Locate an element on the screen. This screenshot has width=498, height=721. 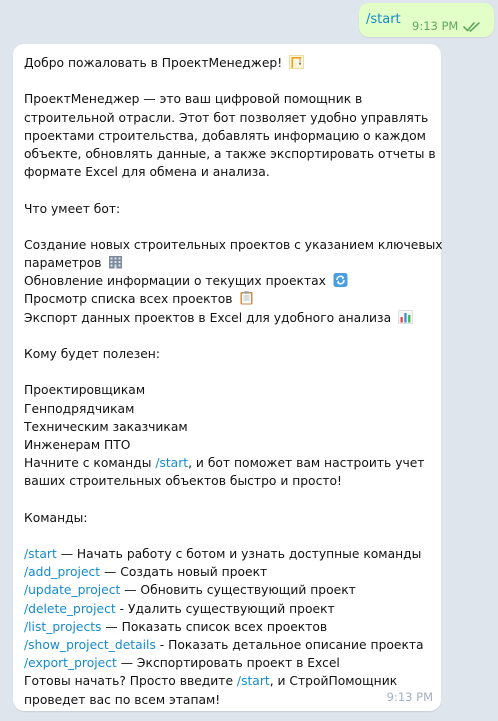
command-description: — Экспортировать проект в Excel is located at coordinates (228, 663).